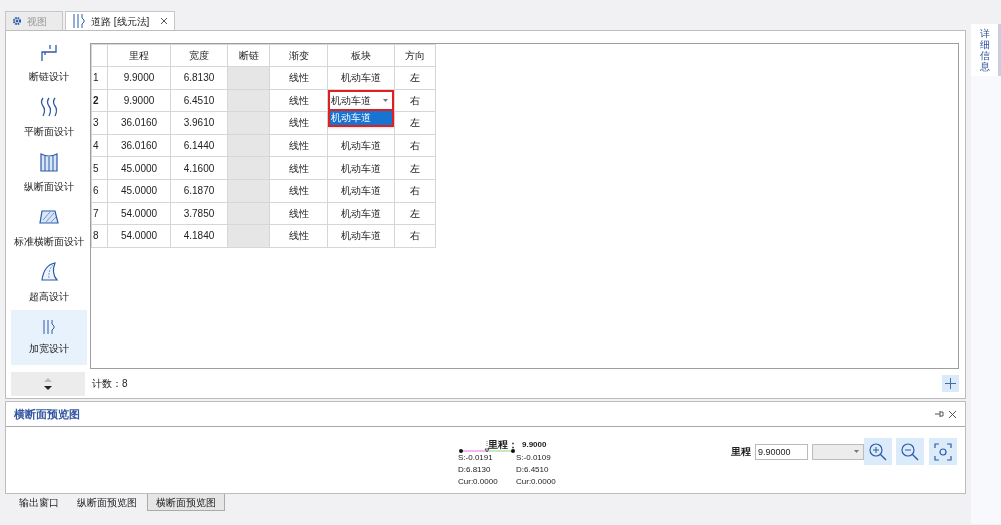 The image size is (1001, 525). I want to click on dropdown-field, so click(838, 451).